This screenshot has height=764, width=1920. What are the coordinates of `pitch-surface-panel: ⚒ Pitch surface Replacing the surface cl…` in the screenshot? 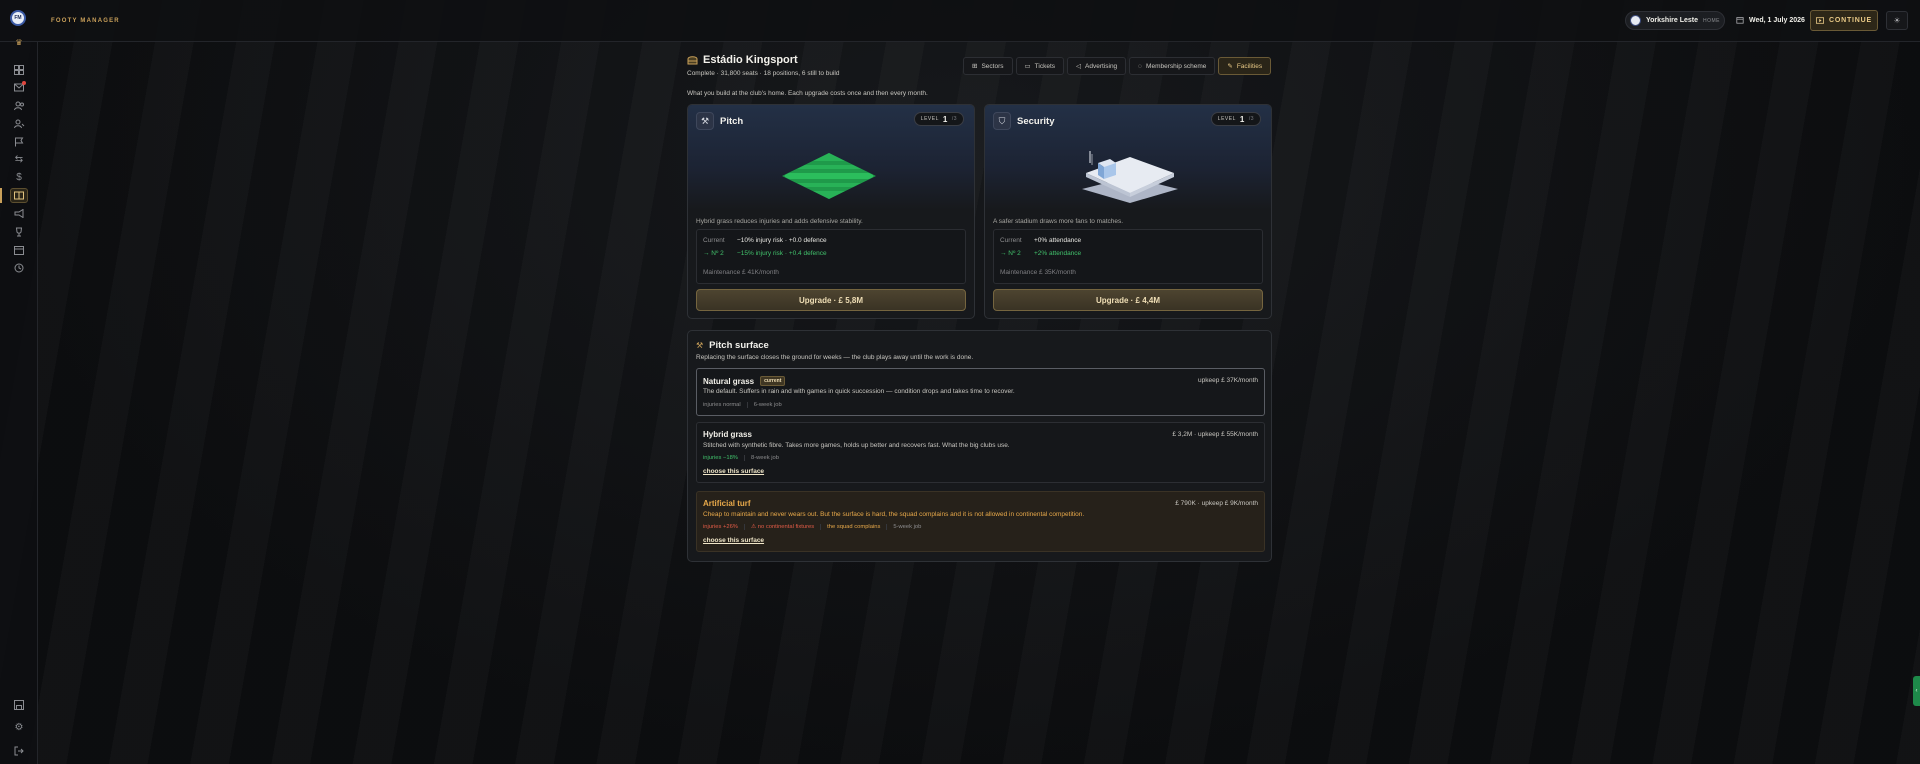 It's located at (979, 446).